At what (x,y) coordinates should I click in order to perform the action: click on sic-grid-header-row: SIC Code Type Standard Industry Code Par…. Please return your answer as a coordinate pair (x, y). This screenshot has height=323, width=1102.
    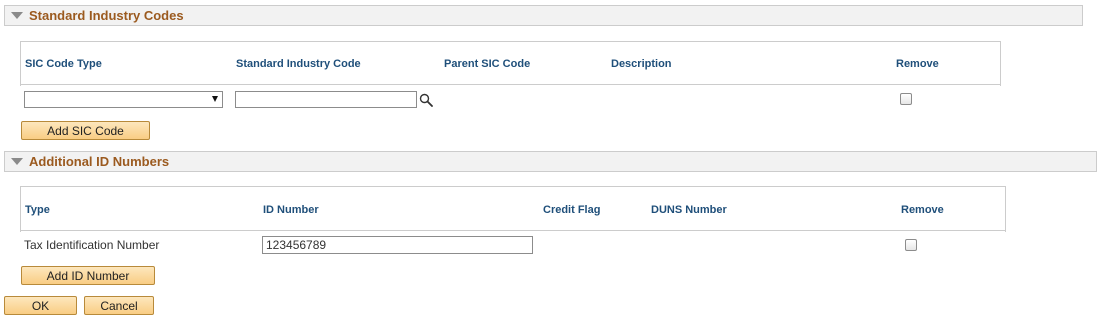
    Looking at the image, I should click on (510, 63).